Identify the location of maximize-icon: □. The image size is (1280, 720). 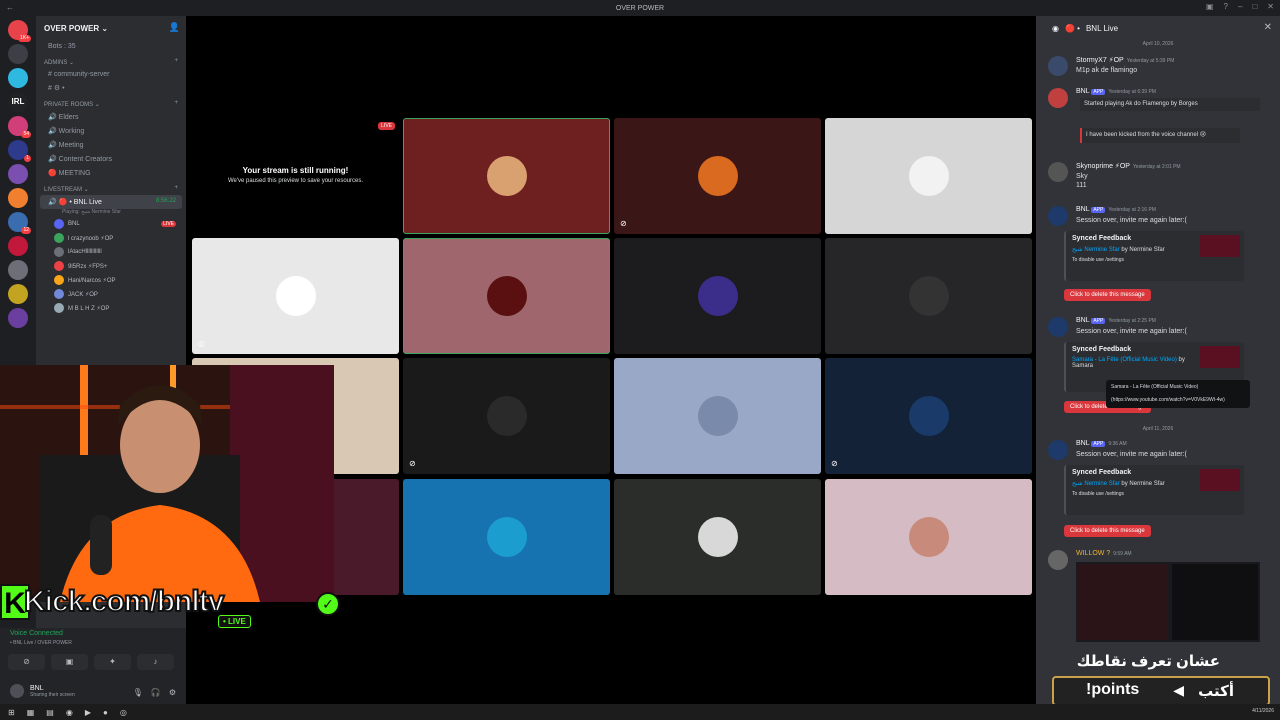
(1254, 6).